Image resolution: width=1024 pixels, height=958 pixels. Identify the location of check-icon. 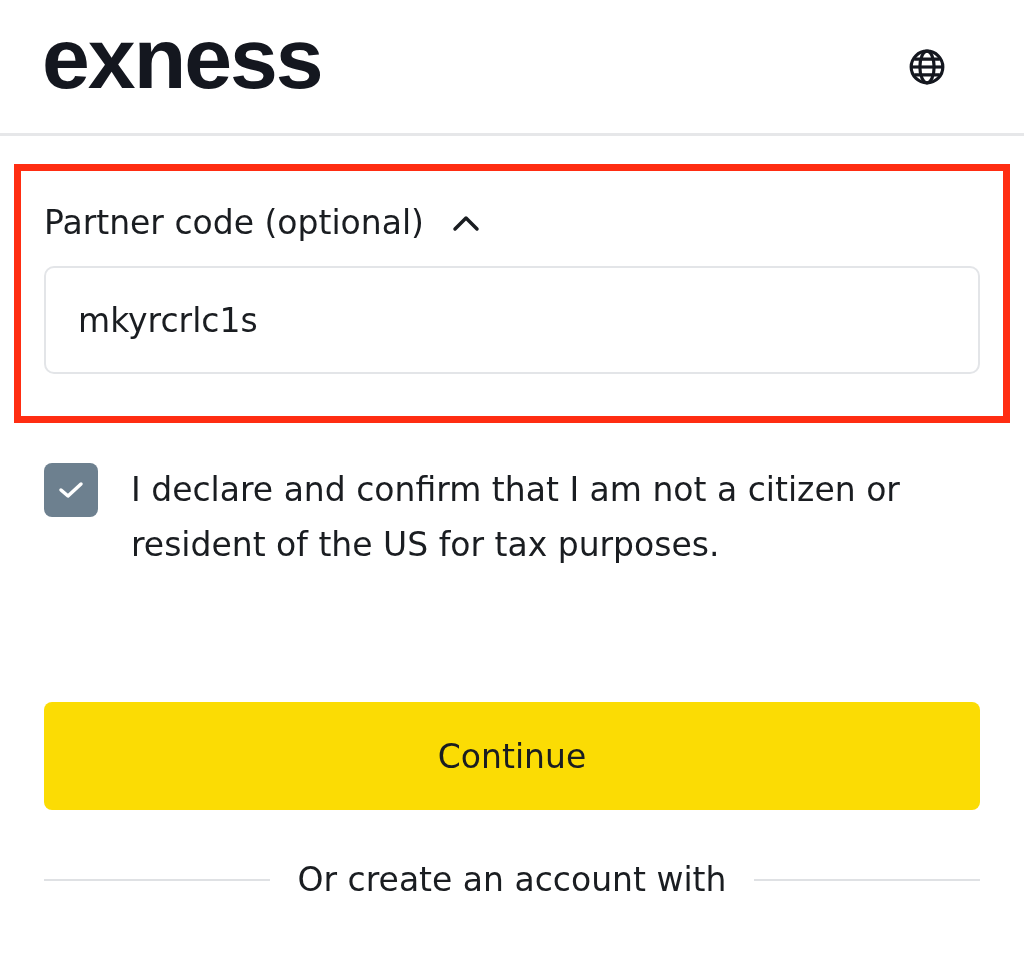
(71, 490).